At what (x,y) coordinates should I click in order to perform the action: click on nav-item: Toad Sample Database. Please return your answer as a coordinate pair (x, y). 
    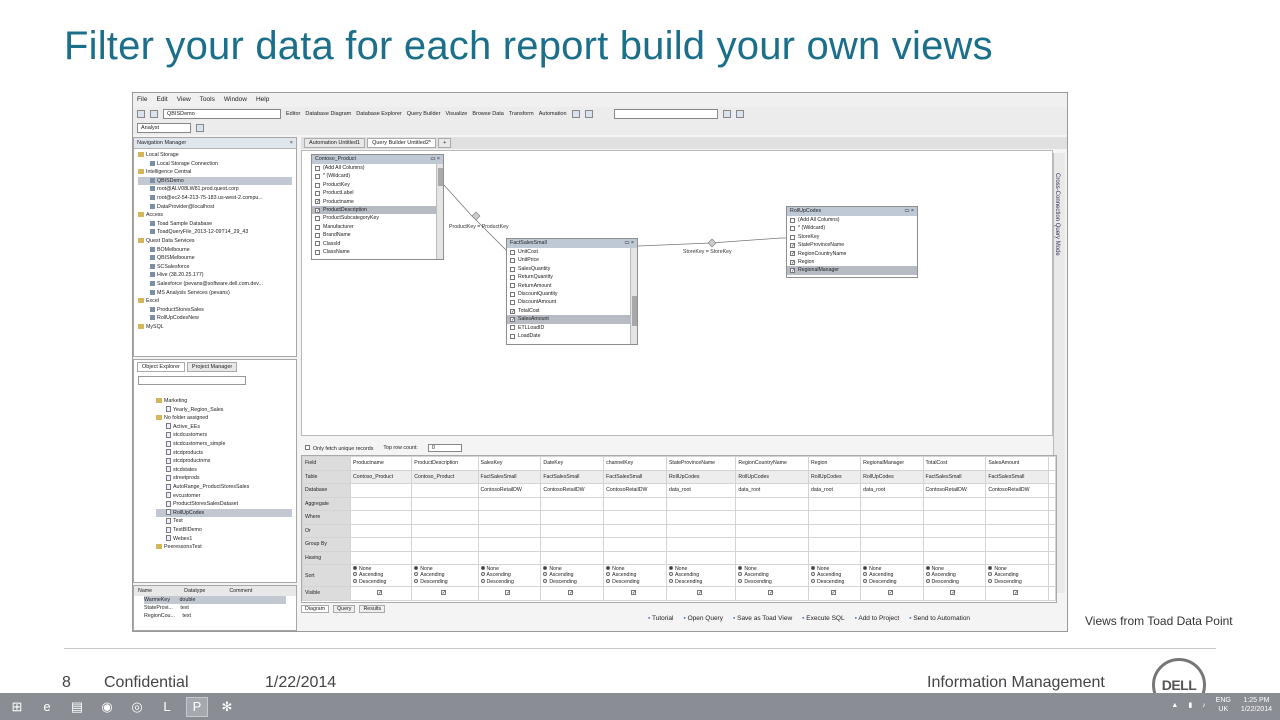
    Looking at the image, I should click on (215, 224).